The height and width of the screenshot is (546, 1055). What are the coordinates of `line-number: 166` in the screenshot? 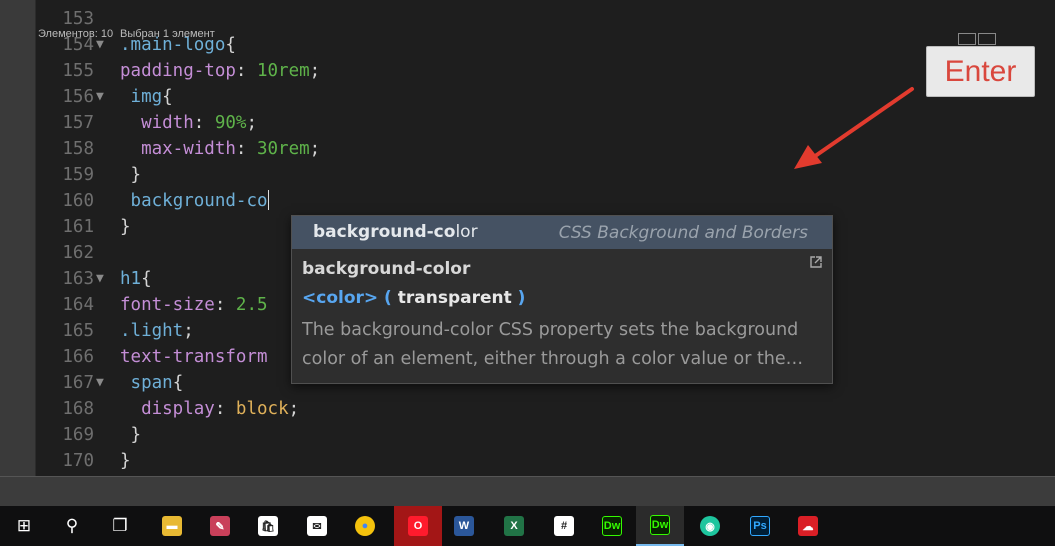 It's located at (78, 357).